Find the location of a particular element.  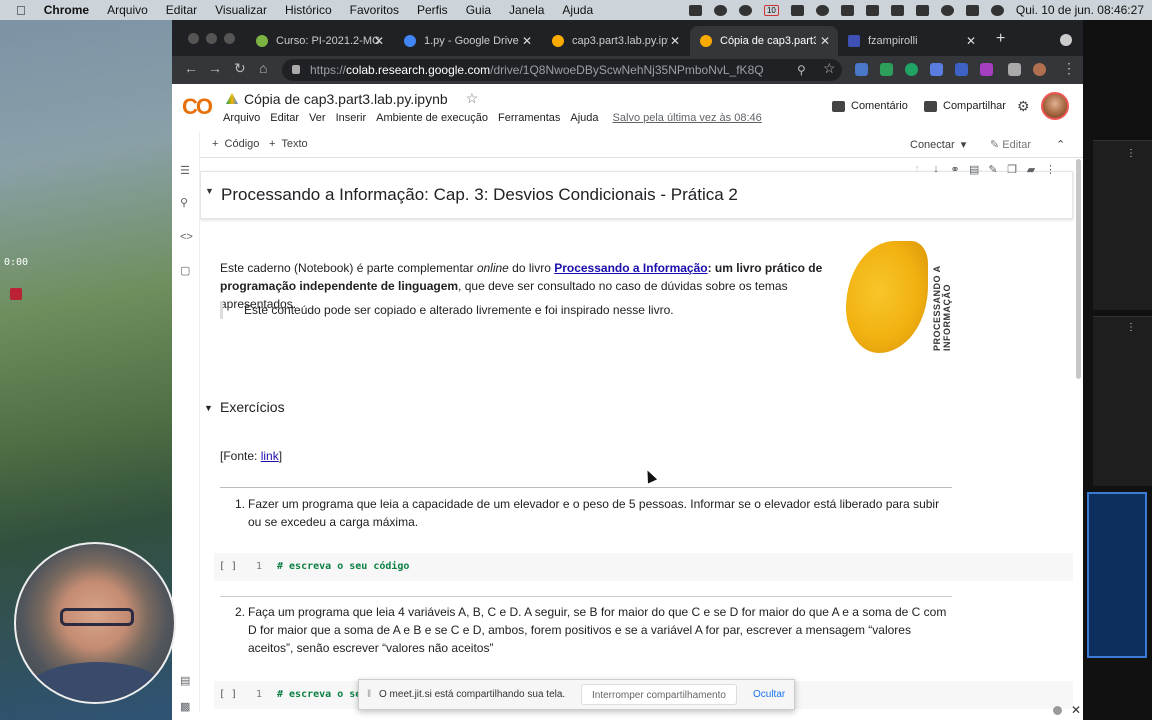

colab-menu-ambiente: Ambiente de execução is located at coordinates (432, 118).